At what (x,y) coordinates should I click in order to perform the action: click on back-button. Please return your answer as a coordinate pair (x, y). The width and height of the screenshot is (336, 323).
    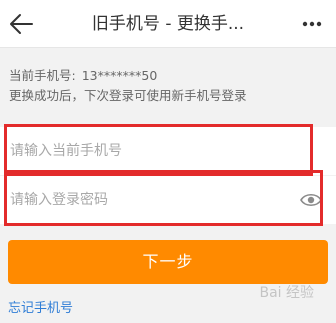
    Looking at the image, I should click on (22, 24).